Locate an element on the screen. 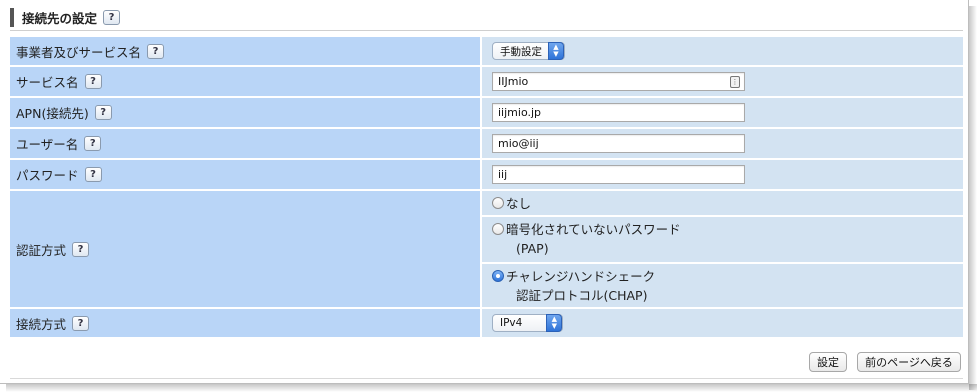 This screenshot has width=977, height=392. auth-option-label: 暗号化されていないパスワード is located at coordinates (593, 229).